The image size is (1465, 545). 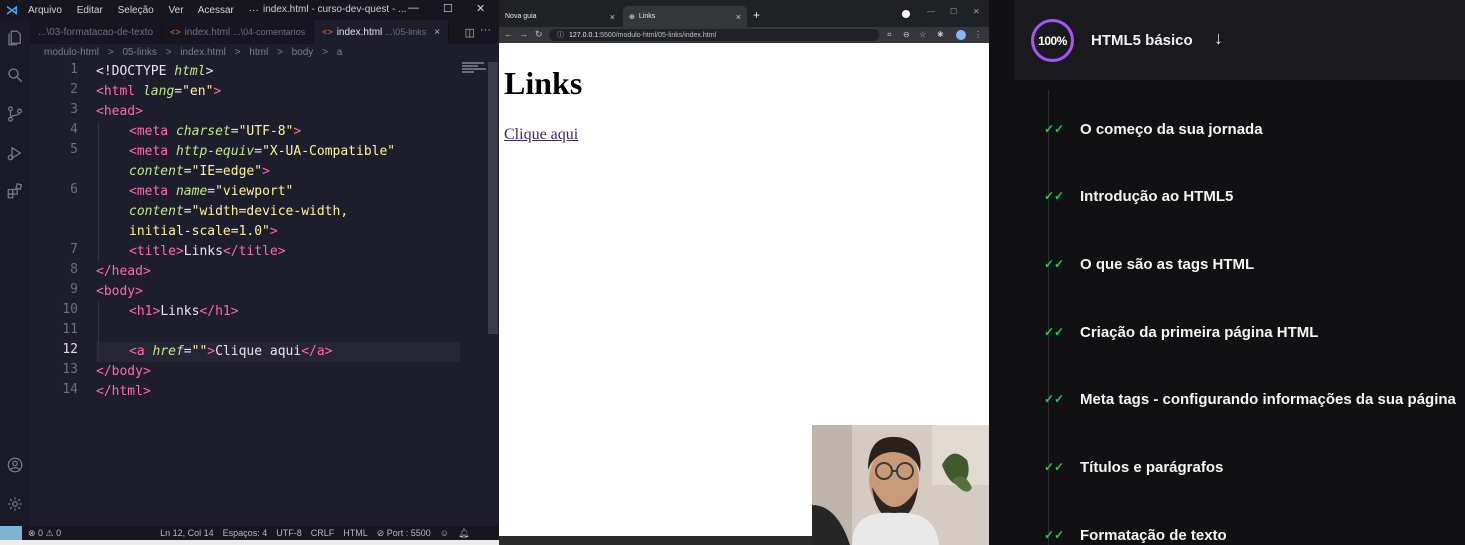 I want to click on menu-acessar: Acessar, so click(x=216, y=10).